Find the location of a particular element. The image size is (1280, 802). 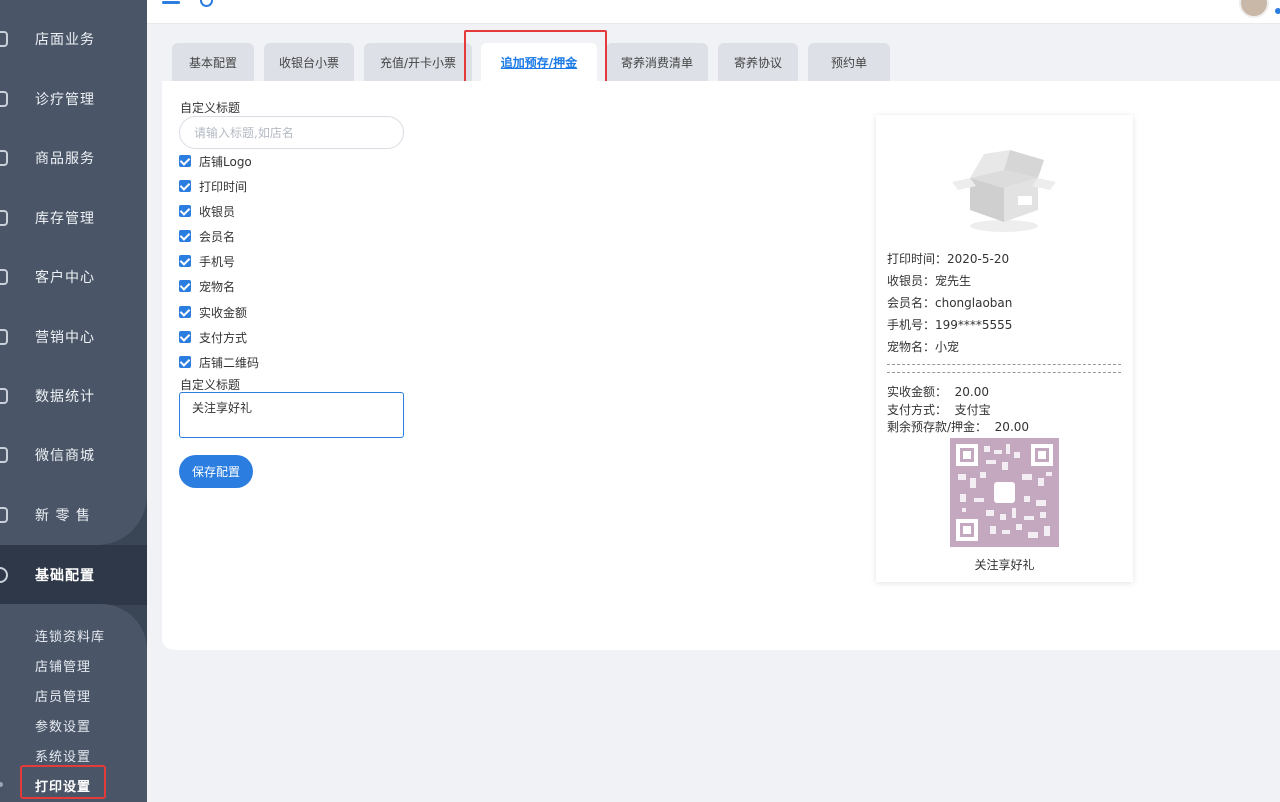

customer-icon is located at coordinates (4, 277).